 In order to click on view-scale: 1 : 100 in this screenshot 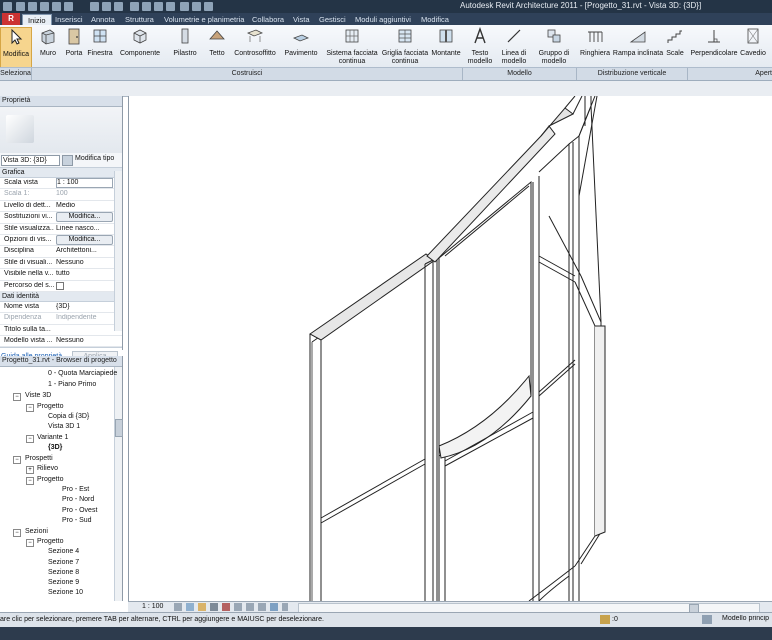, I will do `click(152, 606)`.